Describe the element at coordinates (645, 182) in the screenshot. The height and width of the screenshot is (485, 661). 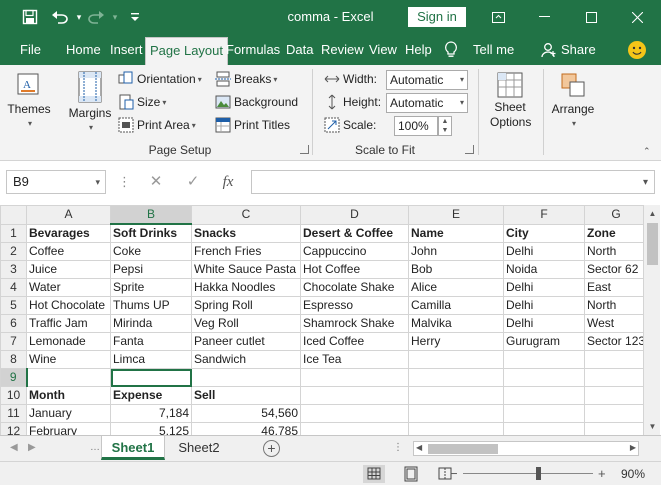
I see `expand-formula-bar-icon: ▾` at that location.